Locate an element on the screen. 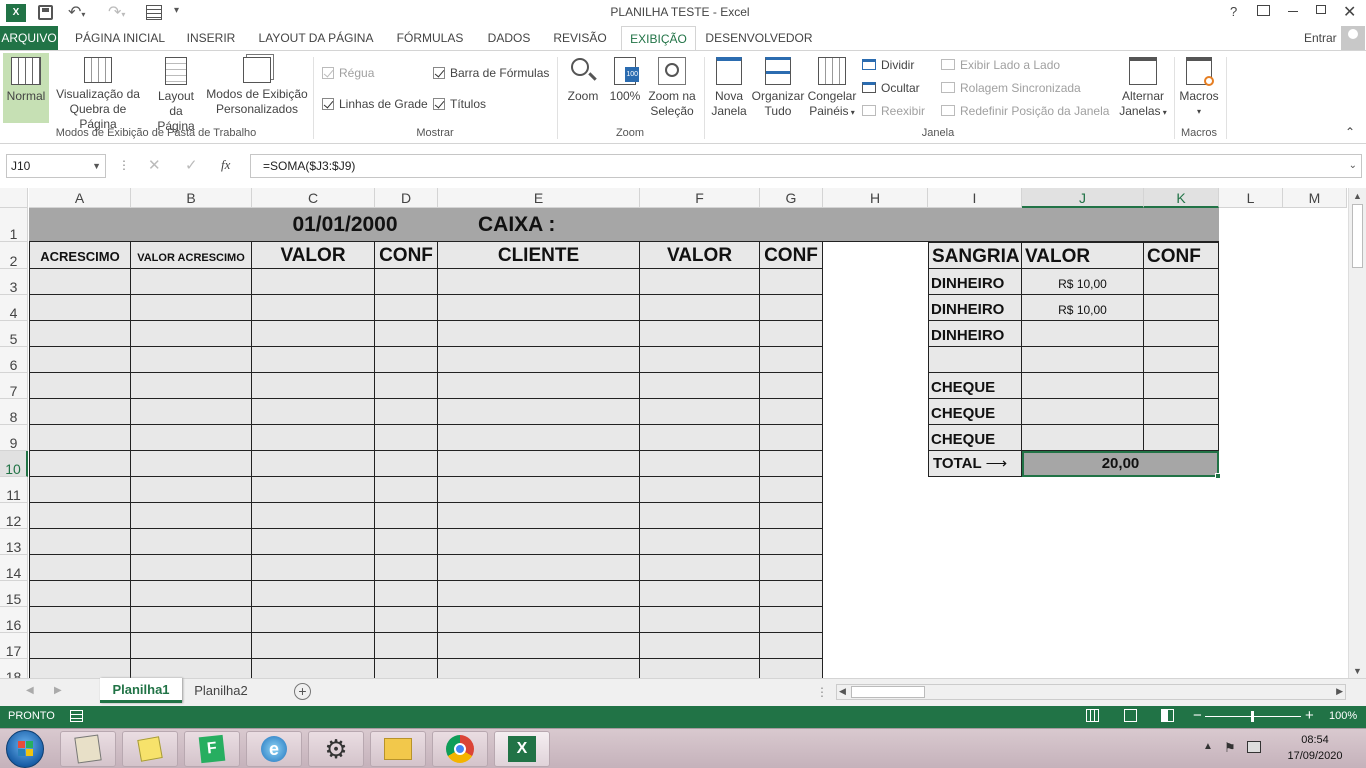  cancel-entry-icon: ✕ is located at coordinates (154, 165).